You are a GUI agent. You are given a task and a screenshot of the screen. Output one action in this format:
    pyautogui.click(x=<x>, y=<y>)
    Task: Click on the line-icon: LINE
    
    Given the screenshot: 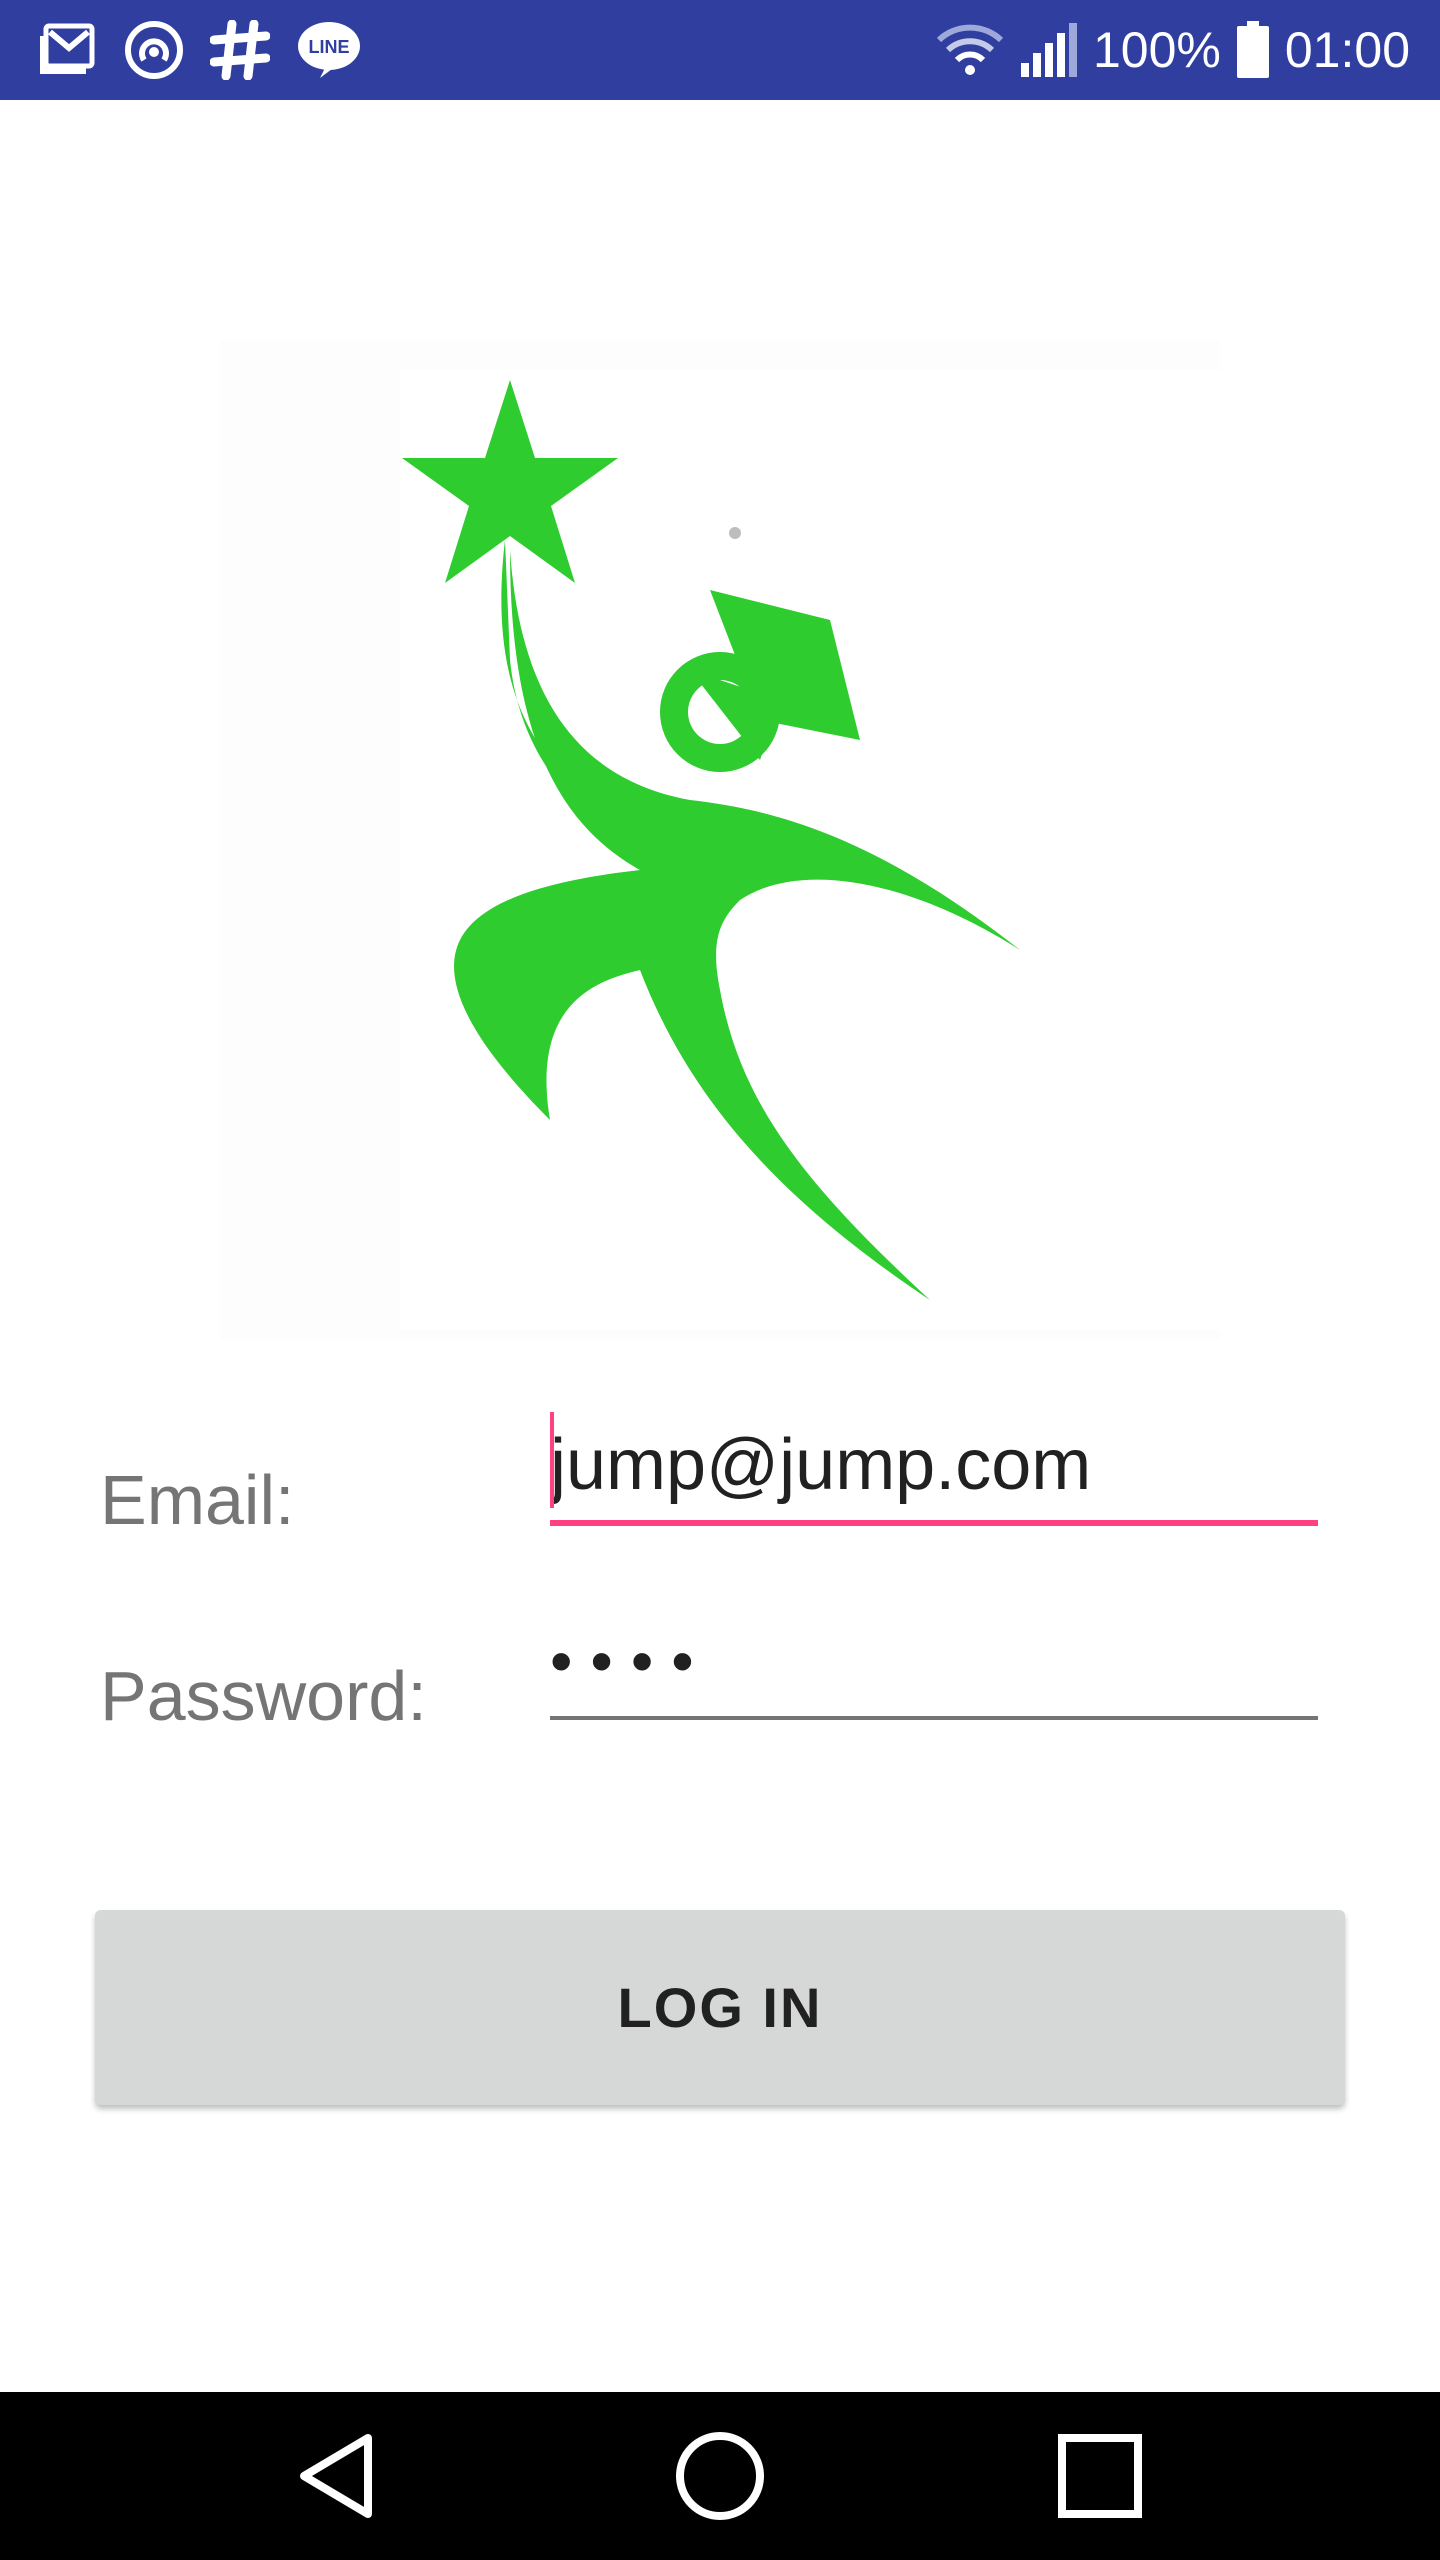 What is the action you would take?
    pyautogui.click(x=329, y=50)
    